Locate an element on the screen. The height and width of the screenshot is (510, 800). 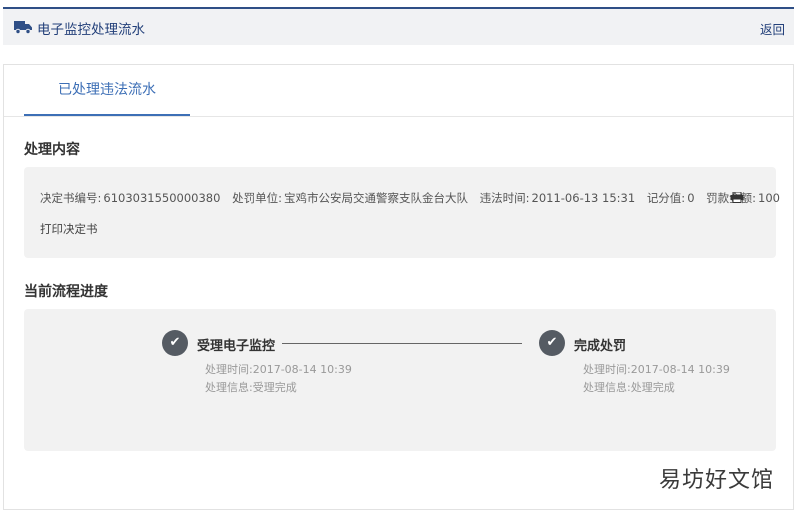
watermark: 易坊好文馆 is located at coordinates (716, 480).